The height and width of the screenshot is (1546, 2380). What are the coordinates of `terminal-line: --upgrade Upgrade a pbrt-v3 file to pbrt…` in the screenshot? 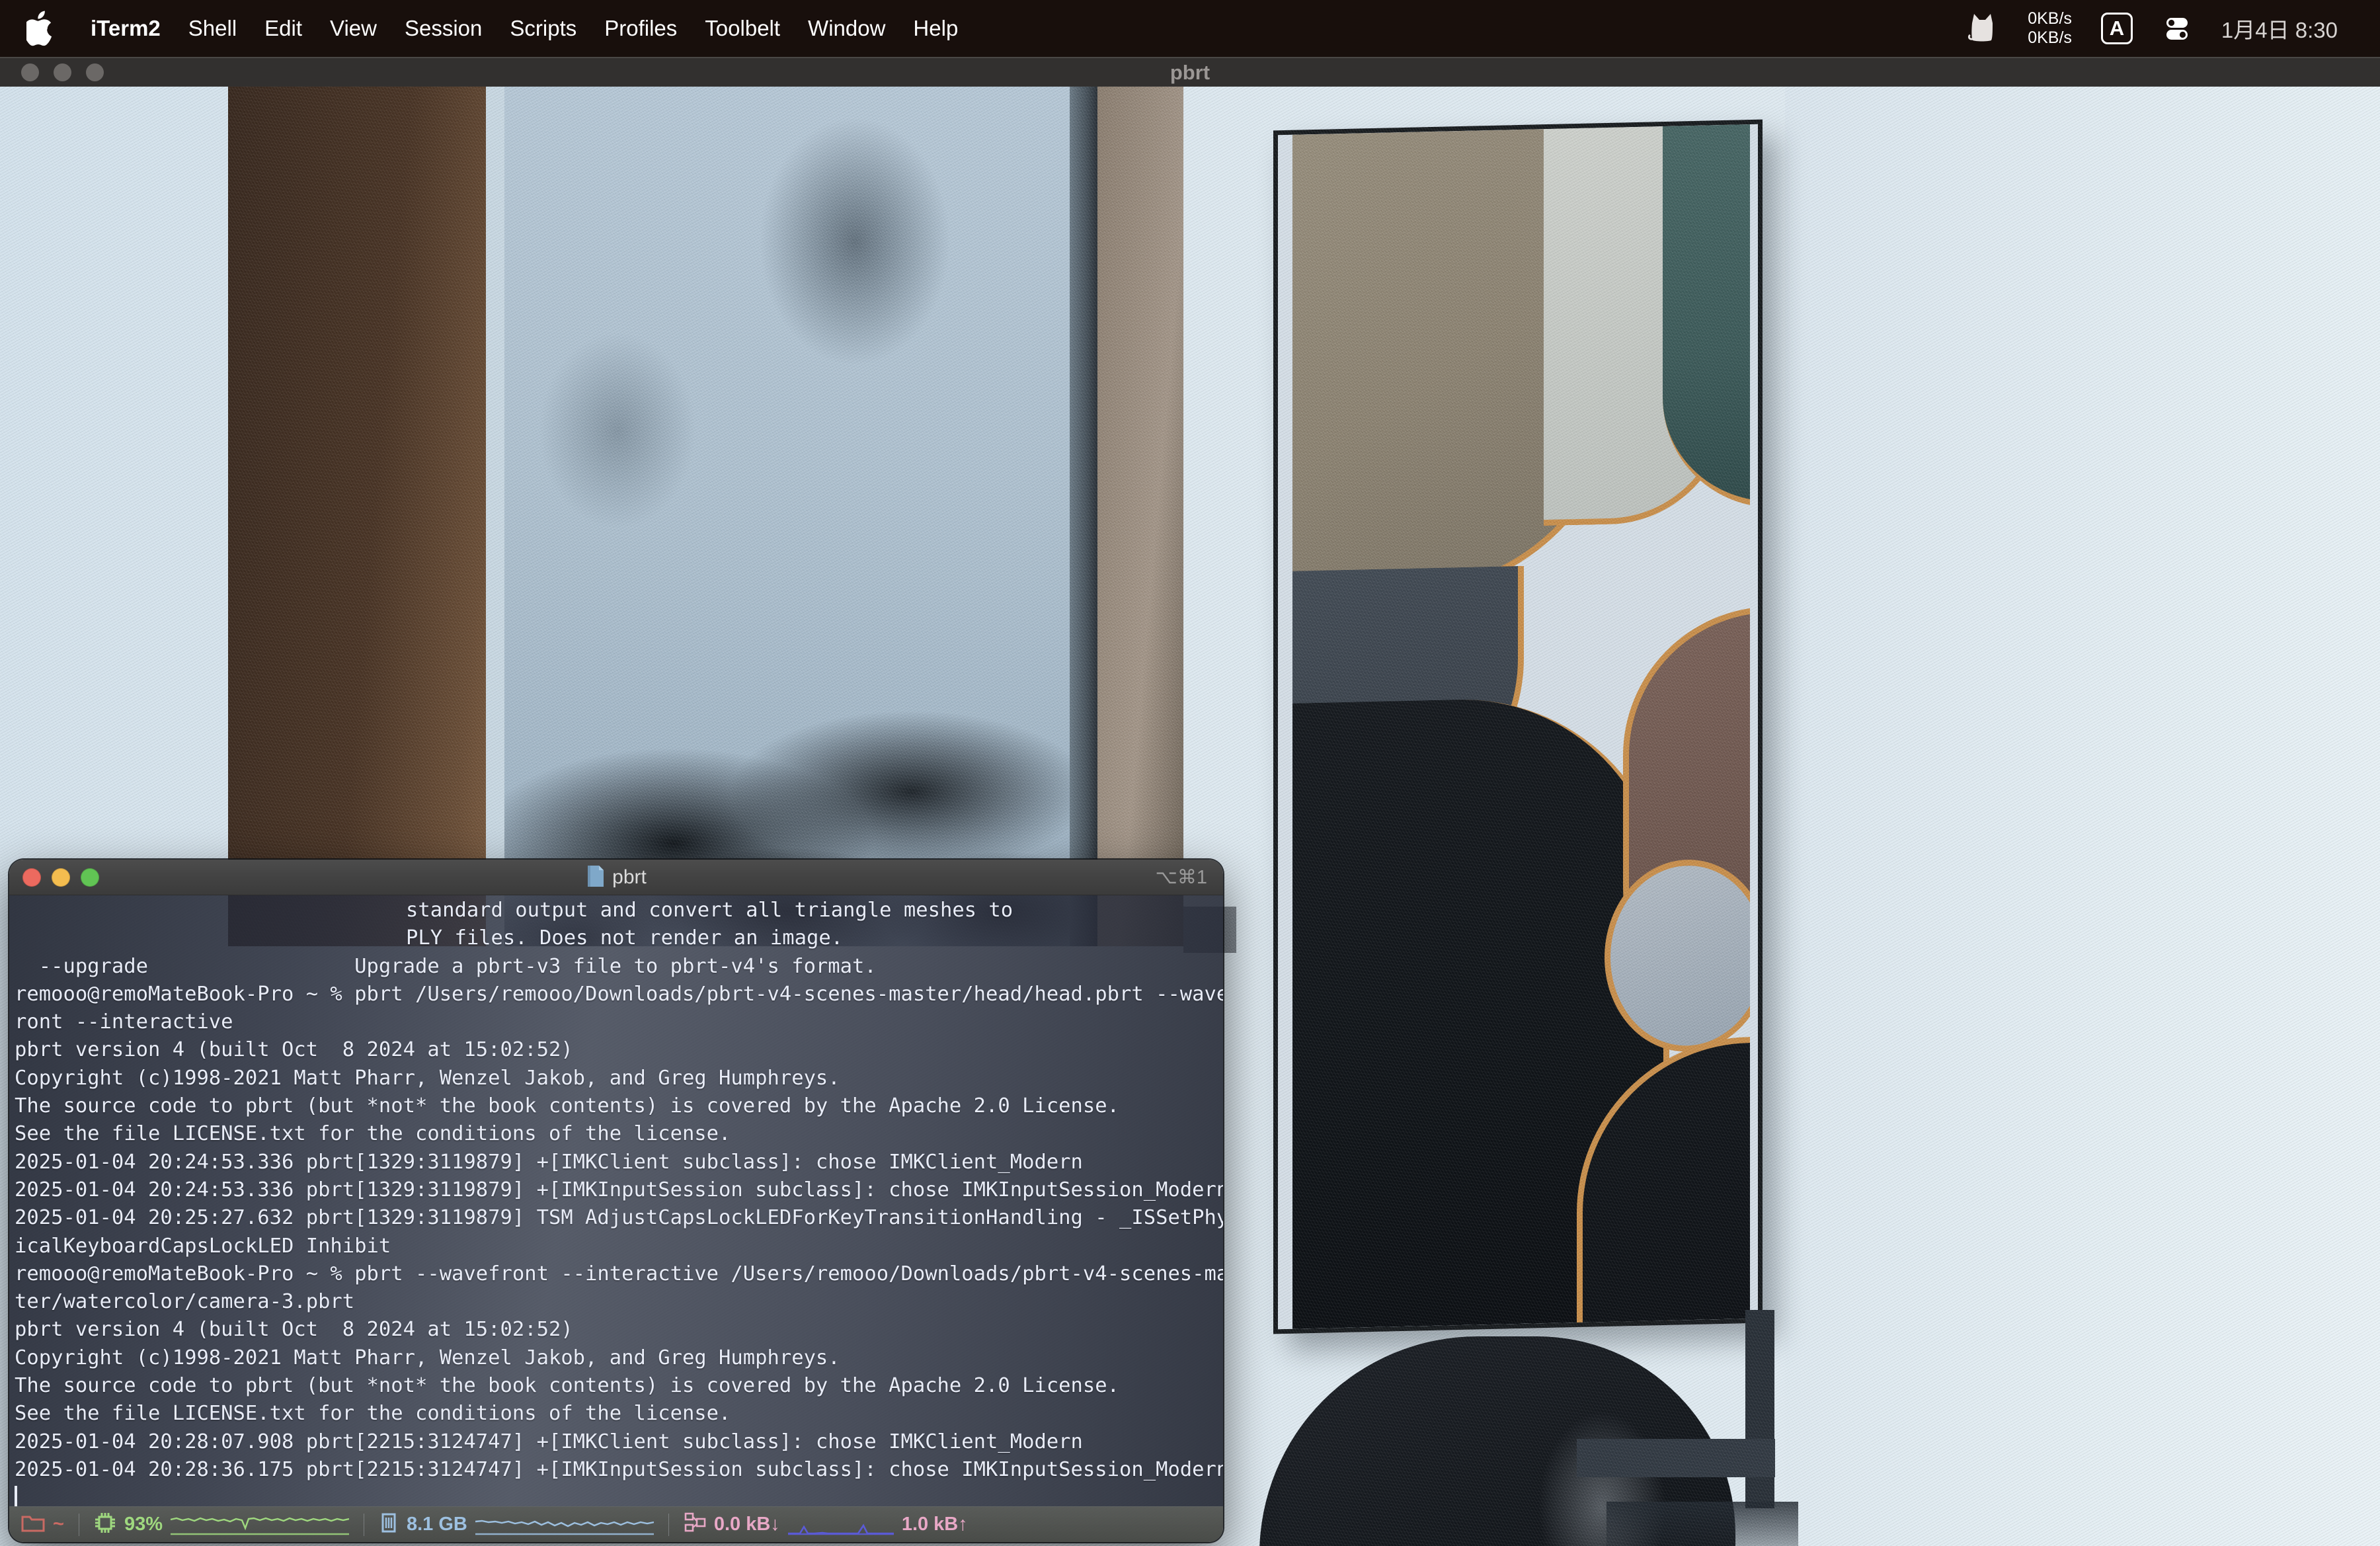 It's located at (446, 966).